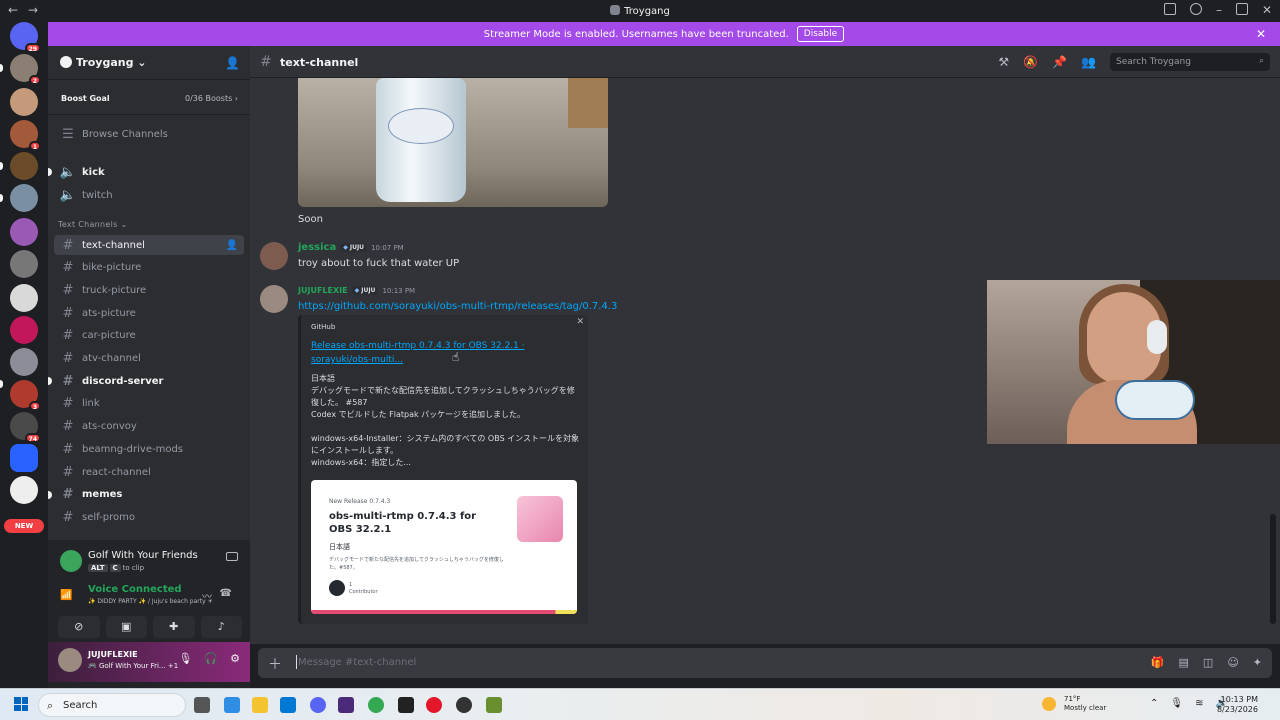  I want to click on minimize-icon: –, so click(1219, 10).